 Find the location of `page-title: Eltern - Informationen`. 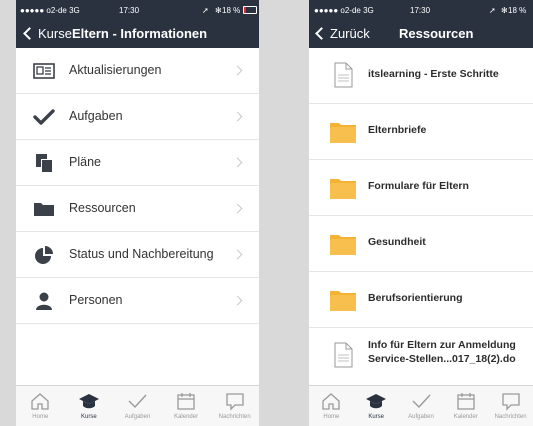

page-title: Eltern - Informationen is located at coordinates (140, 33).